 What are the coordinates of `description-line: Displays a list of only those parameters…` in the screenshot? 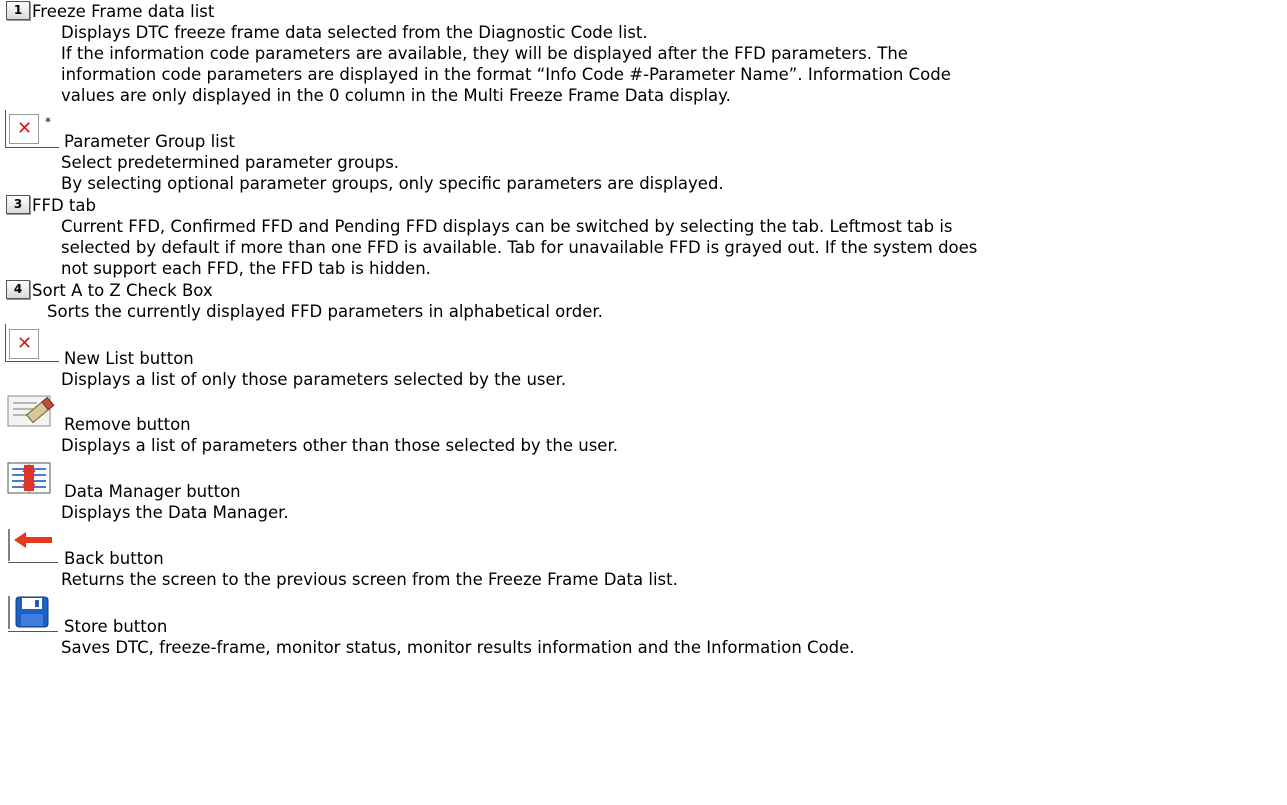 It's located at (314, 379).